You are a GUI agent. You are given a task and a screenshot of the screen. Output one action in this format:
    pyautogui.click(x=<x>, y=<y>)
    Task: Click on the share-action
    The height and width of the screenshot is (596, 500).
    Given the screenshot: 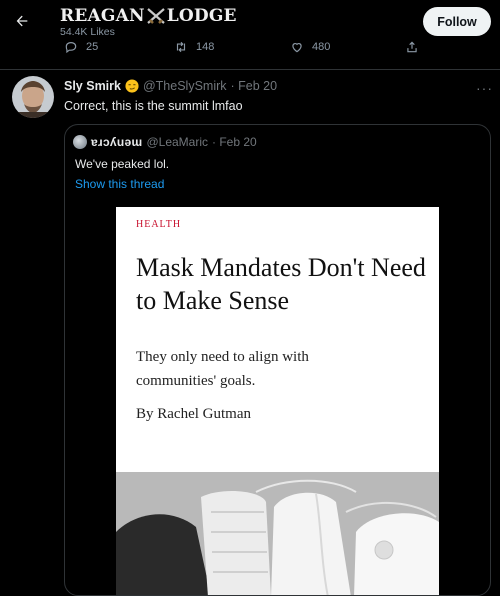 What is the action you would take?
    pyautogui.click(x=412, y=47)
    